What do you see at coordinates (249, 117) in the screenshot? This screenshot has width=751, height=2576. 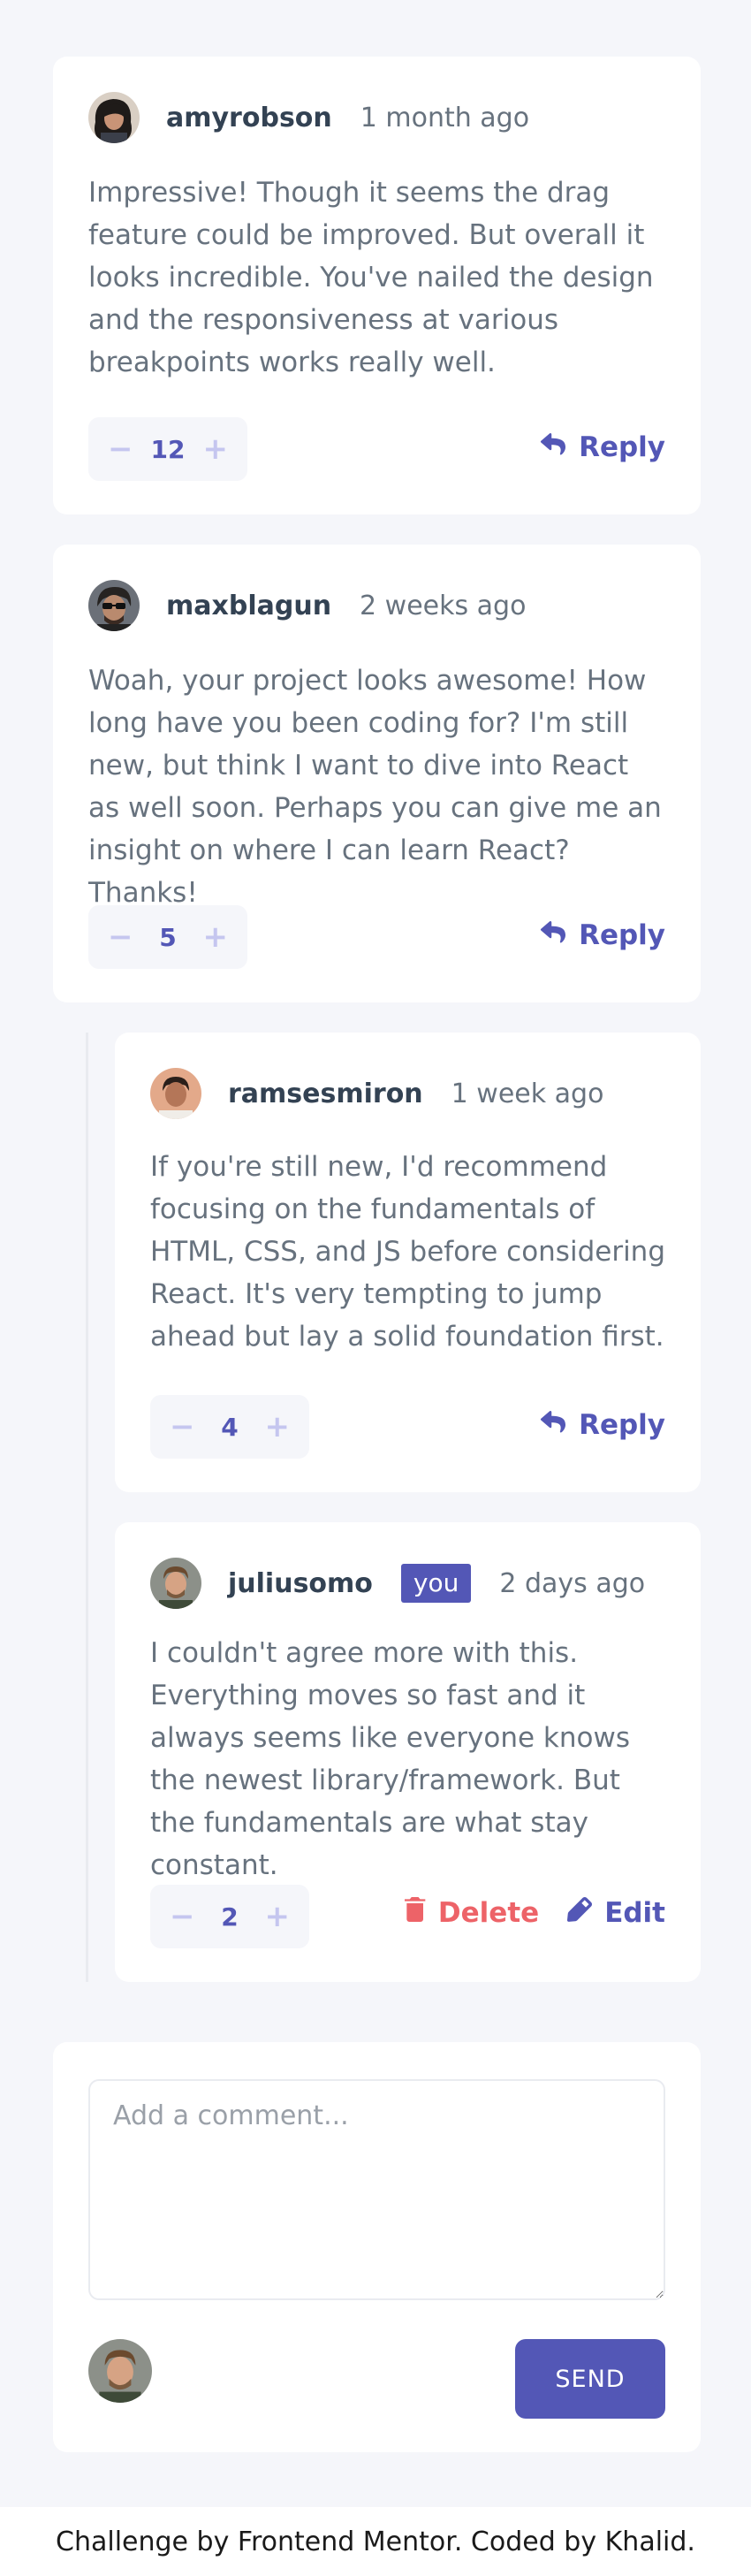 I see `username: amyrobson` at bounding box center [249, 117].